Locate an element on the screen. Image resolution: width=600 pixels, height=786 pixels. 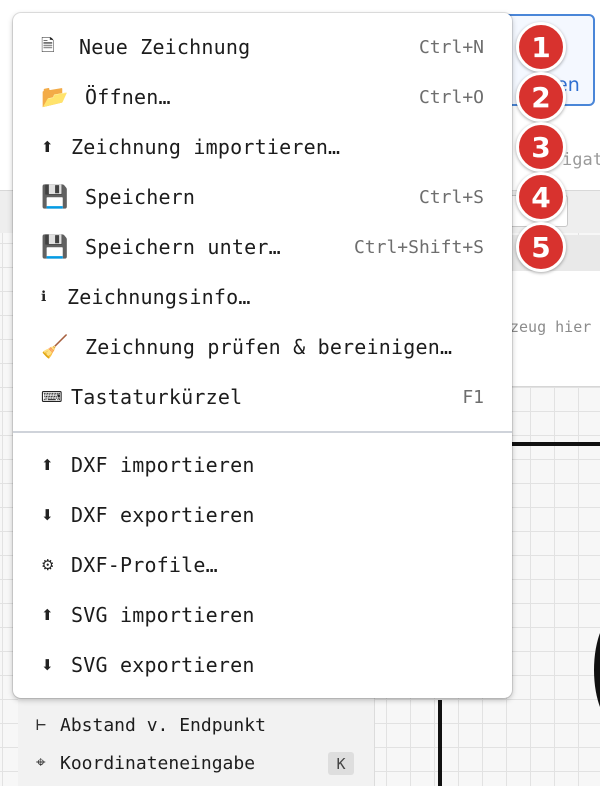
annotation-badge-1: 1 is located at coordinates (541, 47).